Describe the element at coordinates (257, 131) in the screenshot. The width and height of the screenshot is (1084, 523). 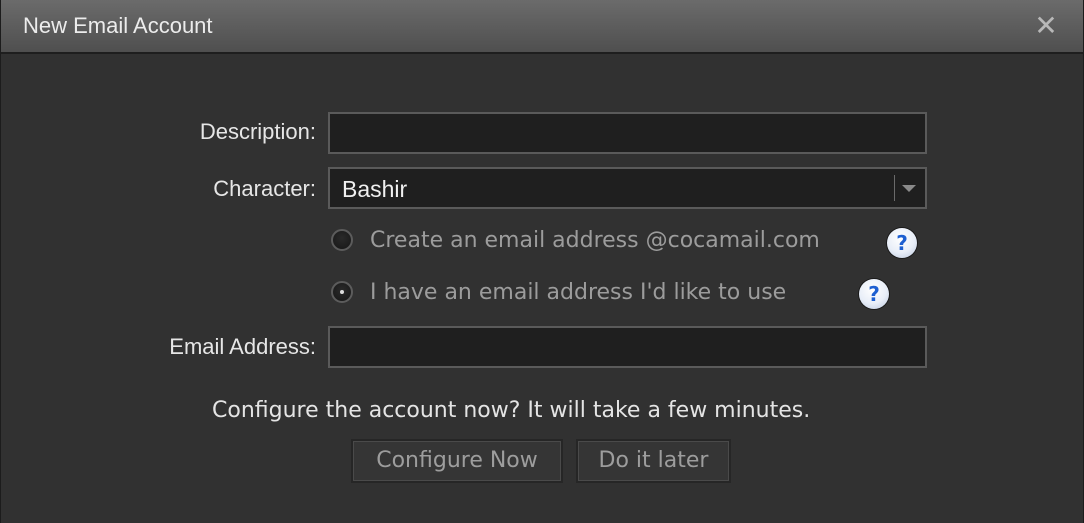
I see `description-label: Description:` at that location.